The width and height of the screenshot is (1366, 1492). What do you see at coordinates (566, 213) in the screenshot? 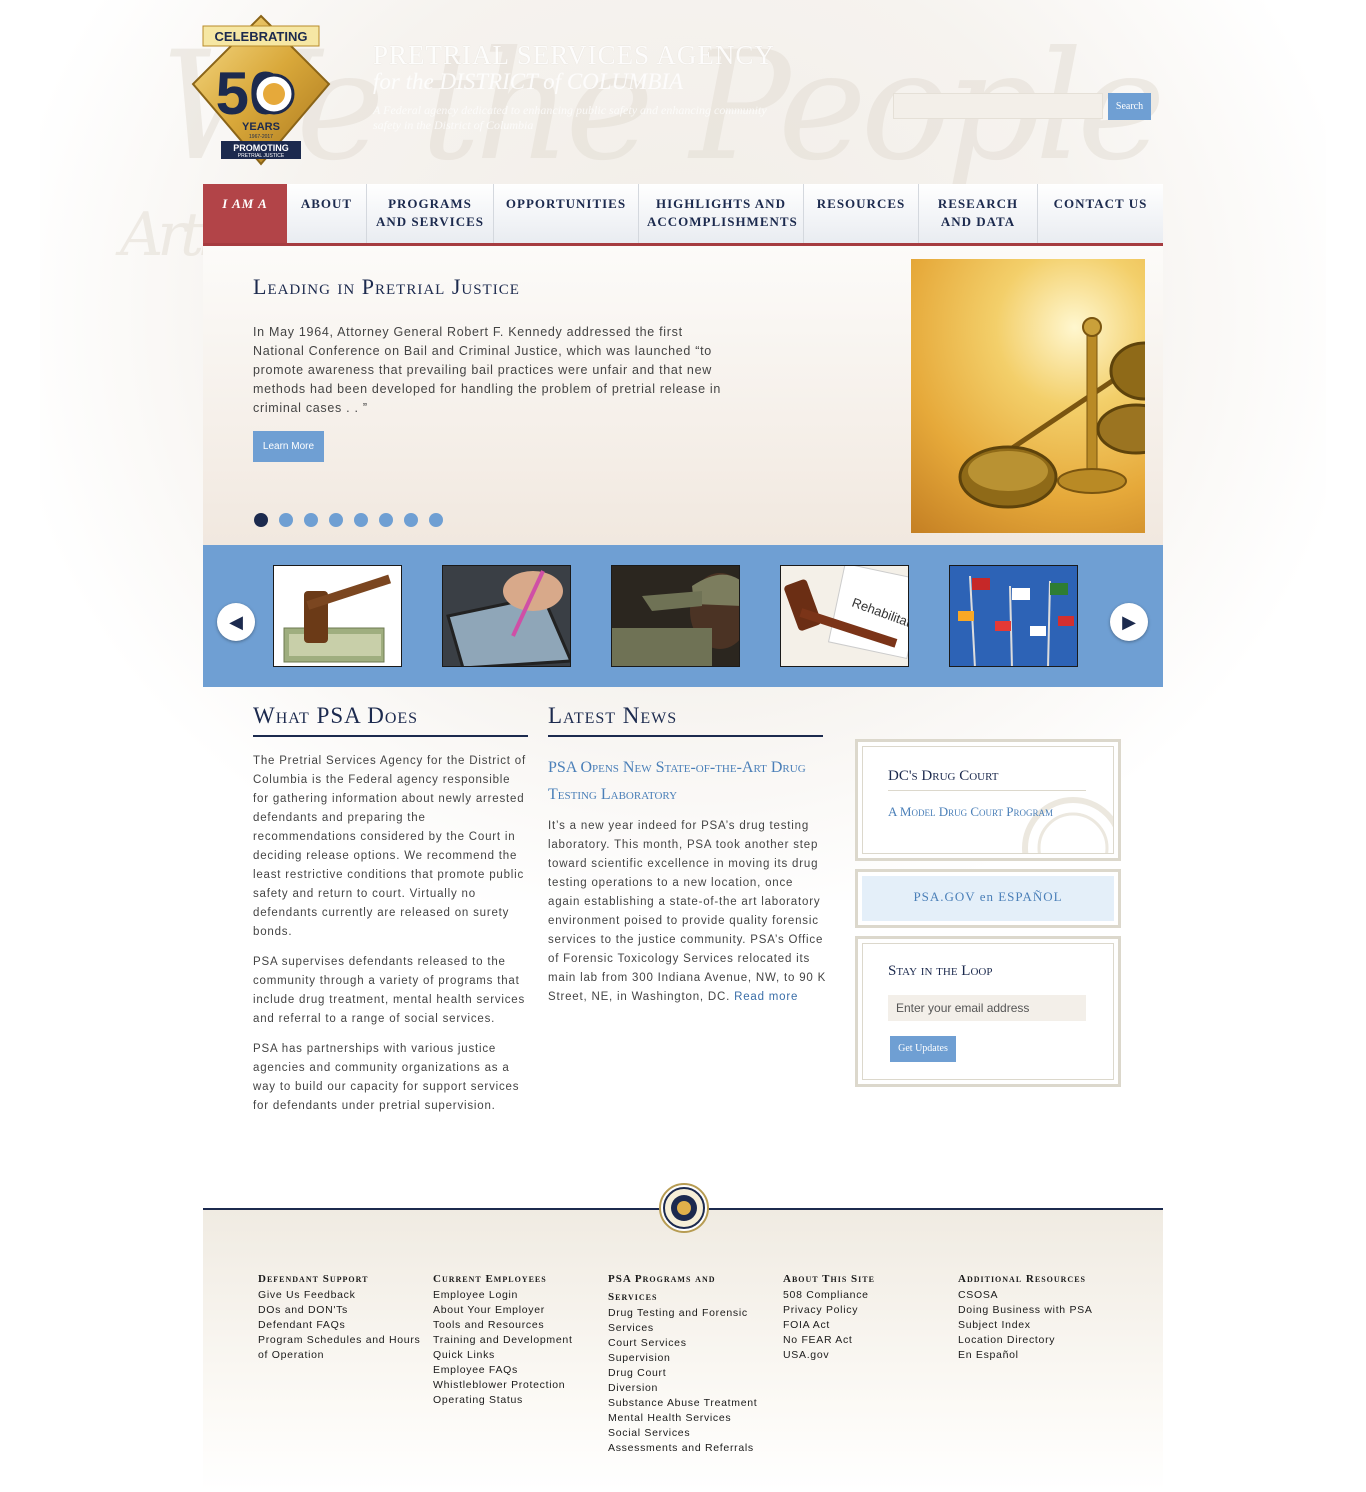
I see `nav-opportunities: OPPORTUNITIES` at bounding box center [566, 213].